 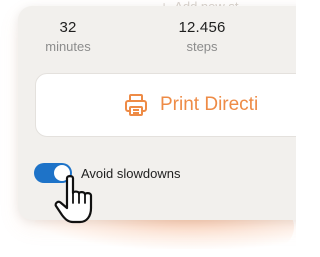 I want to click on steps-value: 12.456, so click(x=202, y=27).